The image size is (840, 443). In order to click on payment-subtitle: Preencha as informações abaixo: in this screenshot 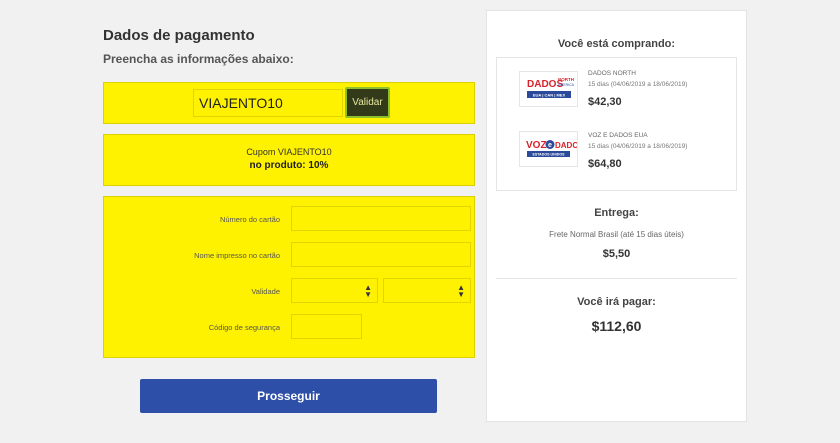, I will do `click(198, 59)`.